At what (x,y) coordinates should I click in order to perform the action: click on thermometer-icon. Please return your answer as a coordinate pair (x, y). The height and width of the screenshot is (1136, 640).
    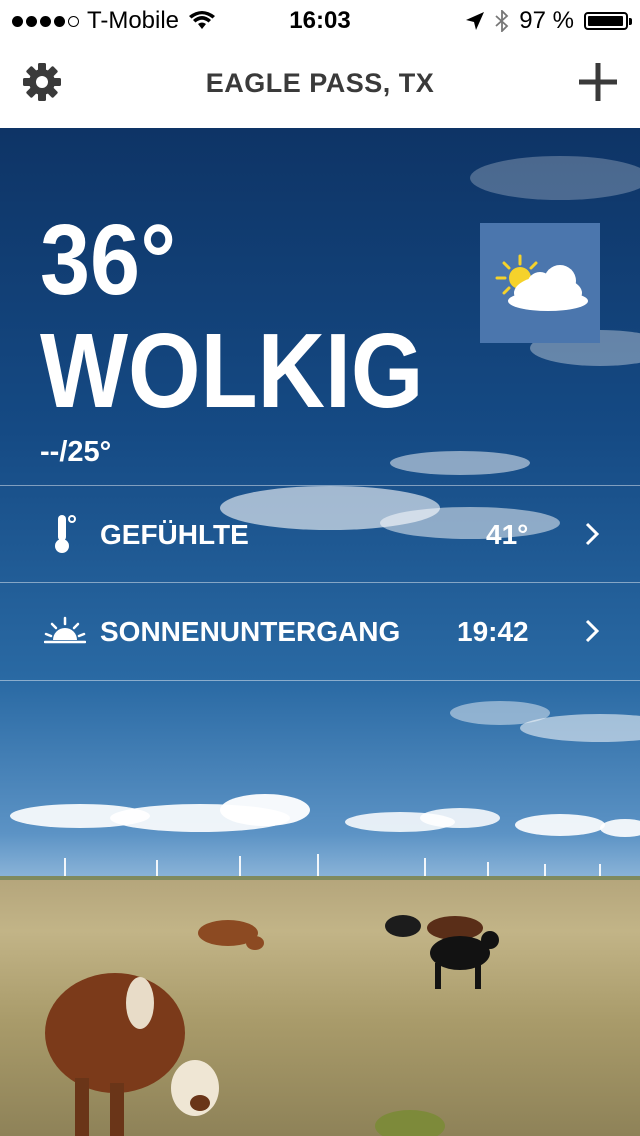
    Looking at the image, I should click on (65, 534).